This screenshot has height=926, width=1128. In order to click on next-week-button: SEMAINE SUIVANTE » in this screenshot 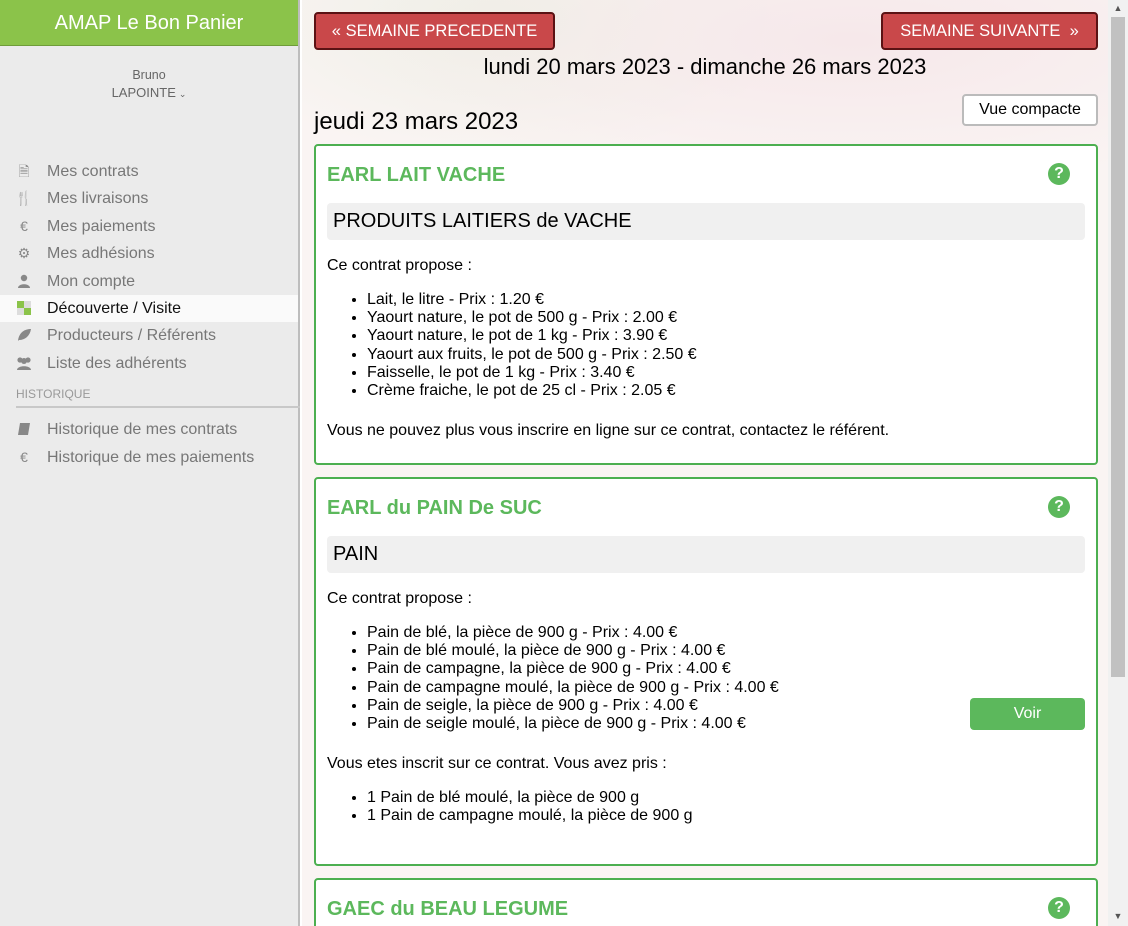, I will do `click(989, 31)`.